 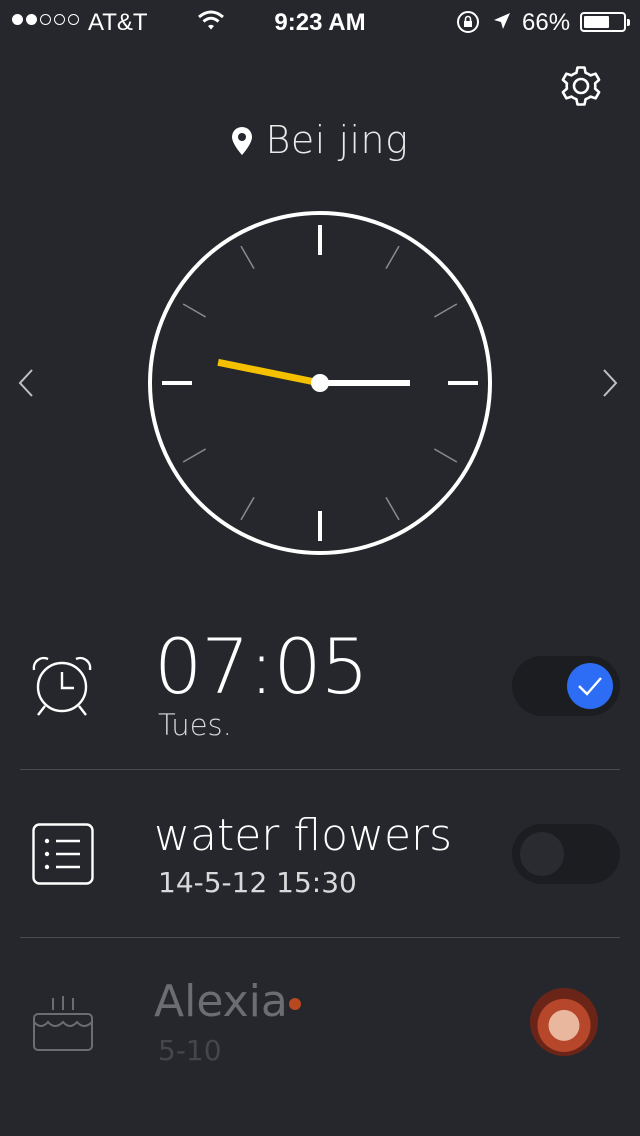 What do you see at coordinates (261, 666) in the screenshot?
I see `alarm-time: 07:05` at bounding box center [261, 666].